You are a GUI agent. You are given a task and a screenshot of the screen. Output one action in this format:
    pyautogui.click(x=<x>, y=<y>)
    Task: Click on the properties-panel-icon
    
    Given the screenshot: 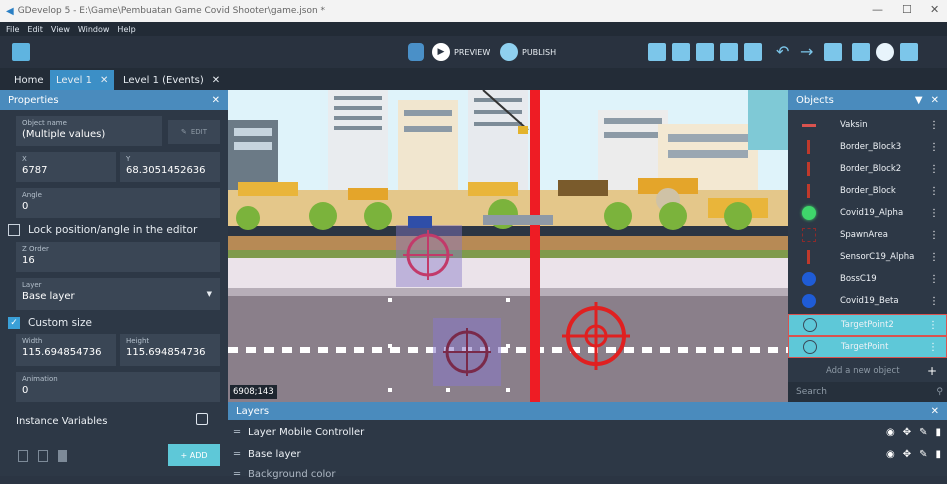 What is the action you would take?
    pyautogui.click(x=705, y=52)
    